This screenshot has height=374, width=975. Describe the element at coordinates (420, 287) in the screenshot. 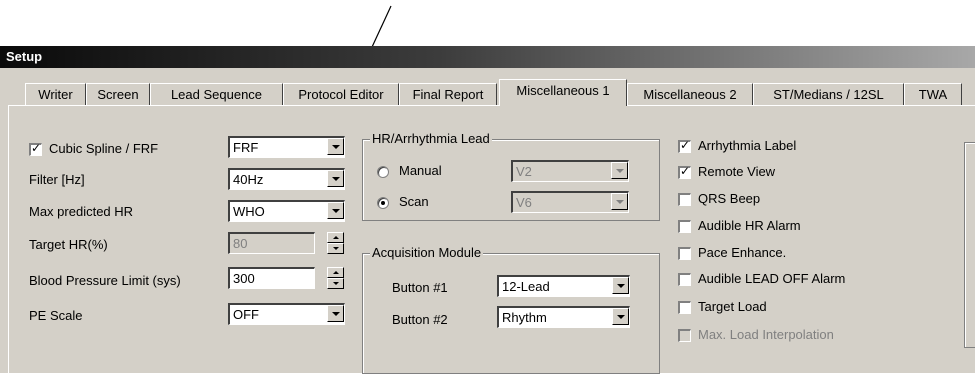

I see `button1-label: Button #1` at that location.